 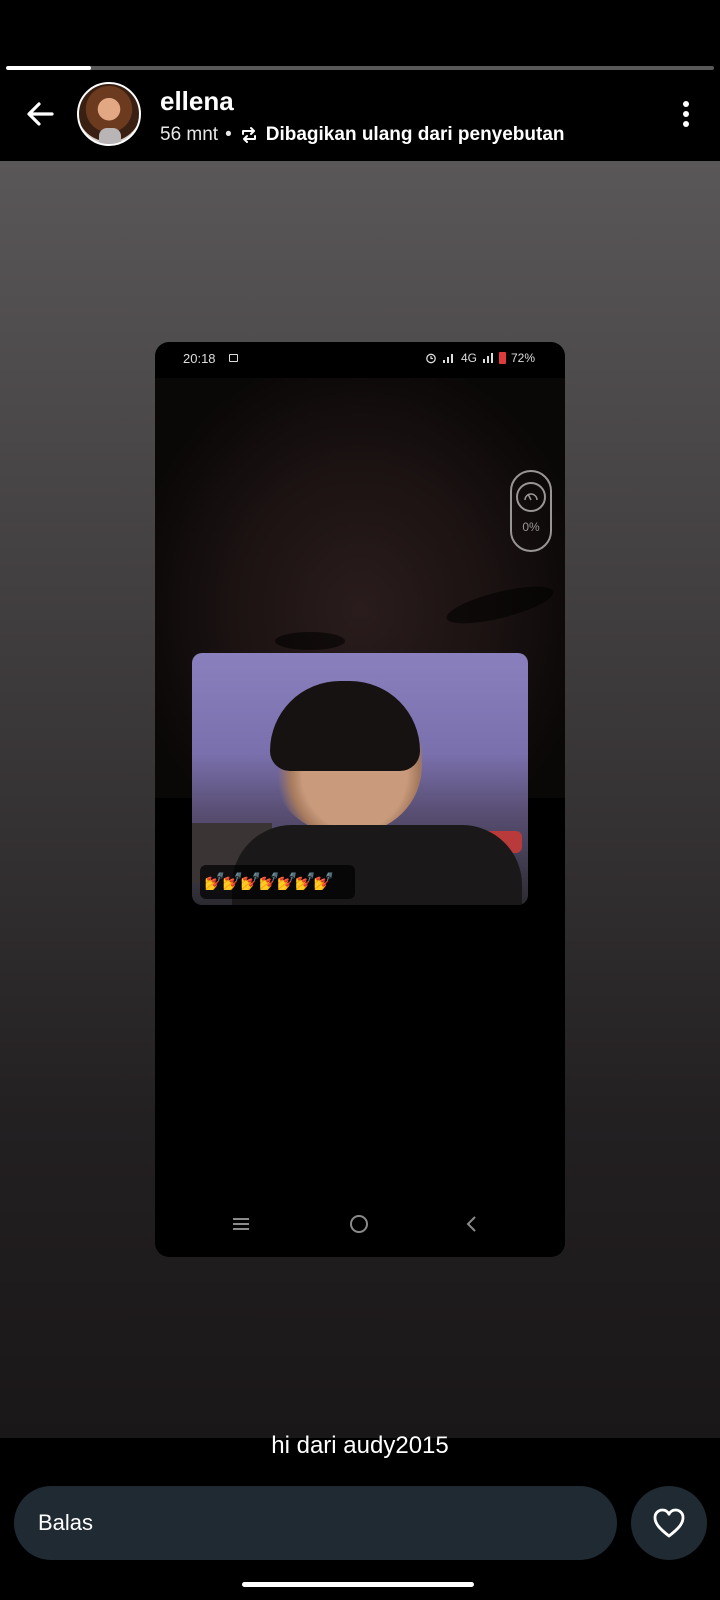 I want to click on floating-widget: 0%, so click(x=531, y=511).